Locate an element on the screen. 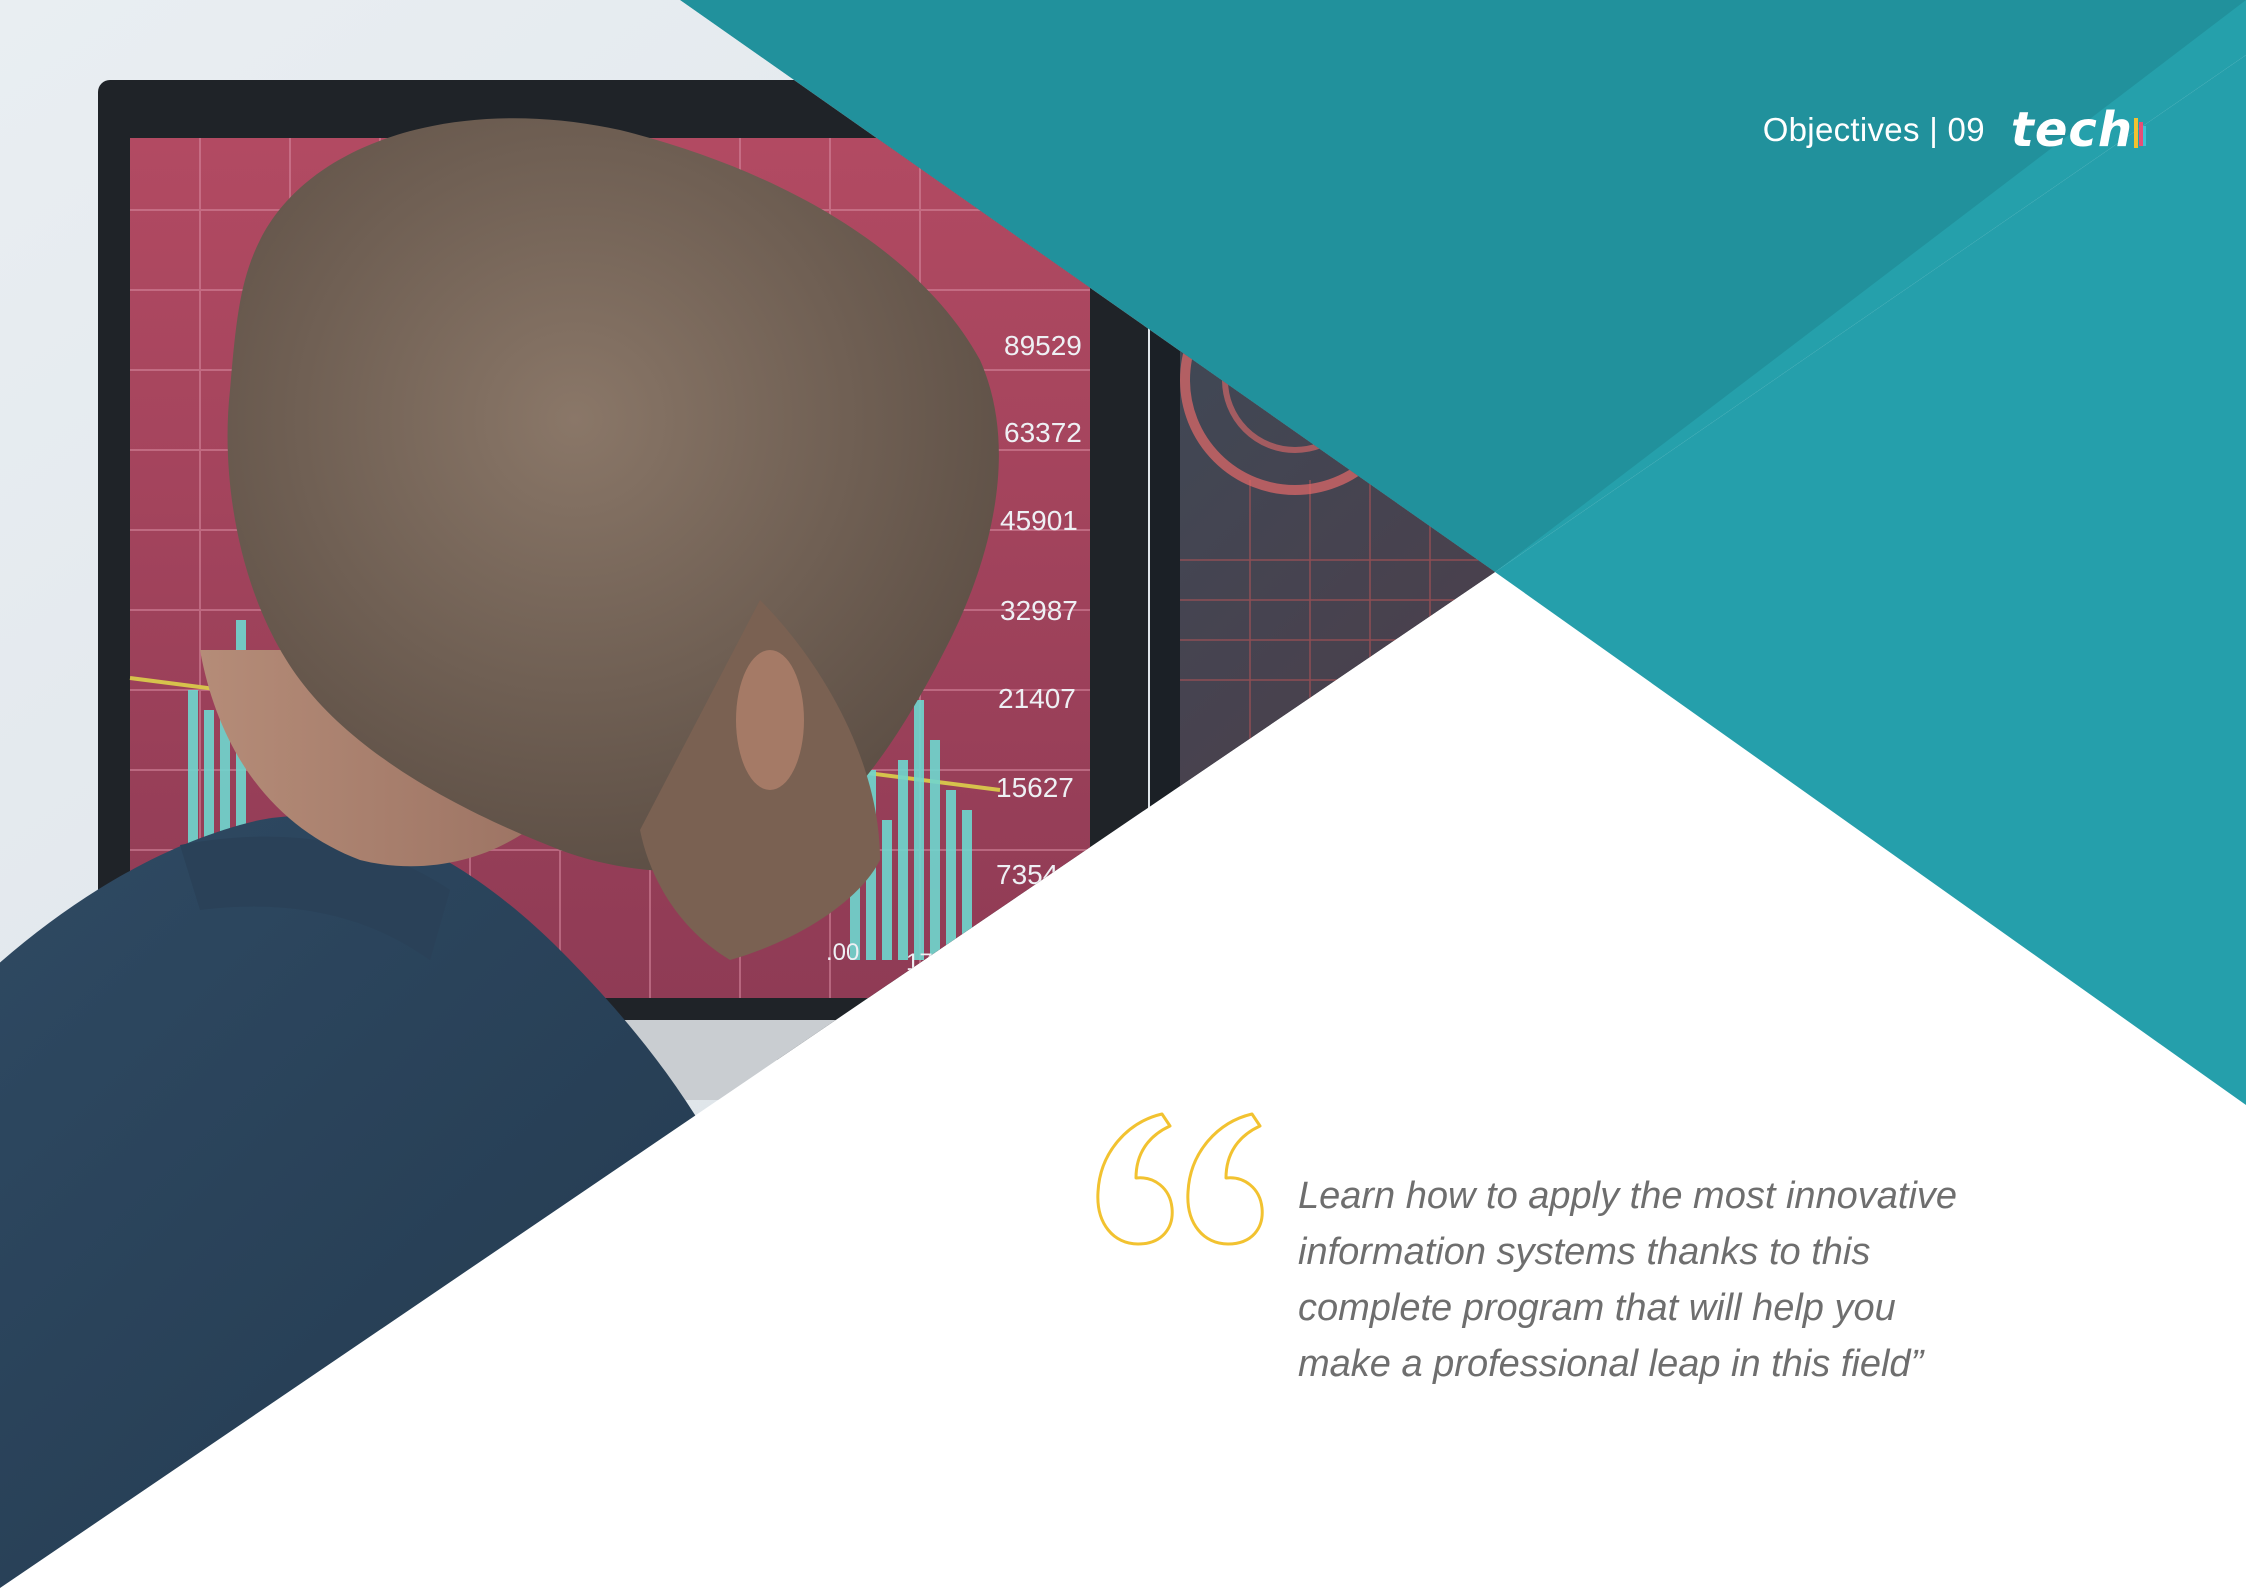 The height and width of the screenshot is (1588, 2246). logo-color-accent is located at coordinates (2140, 133).